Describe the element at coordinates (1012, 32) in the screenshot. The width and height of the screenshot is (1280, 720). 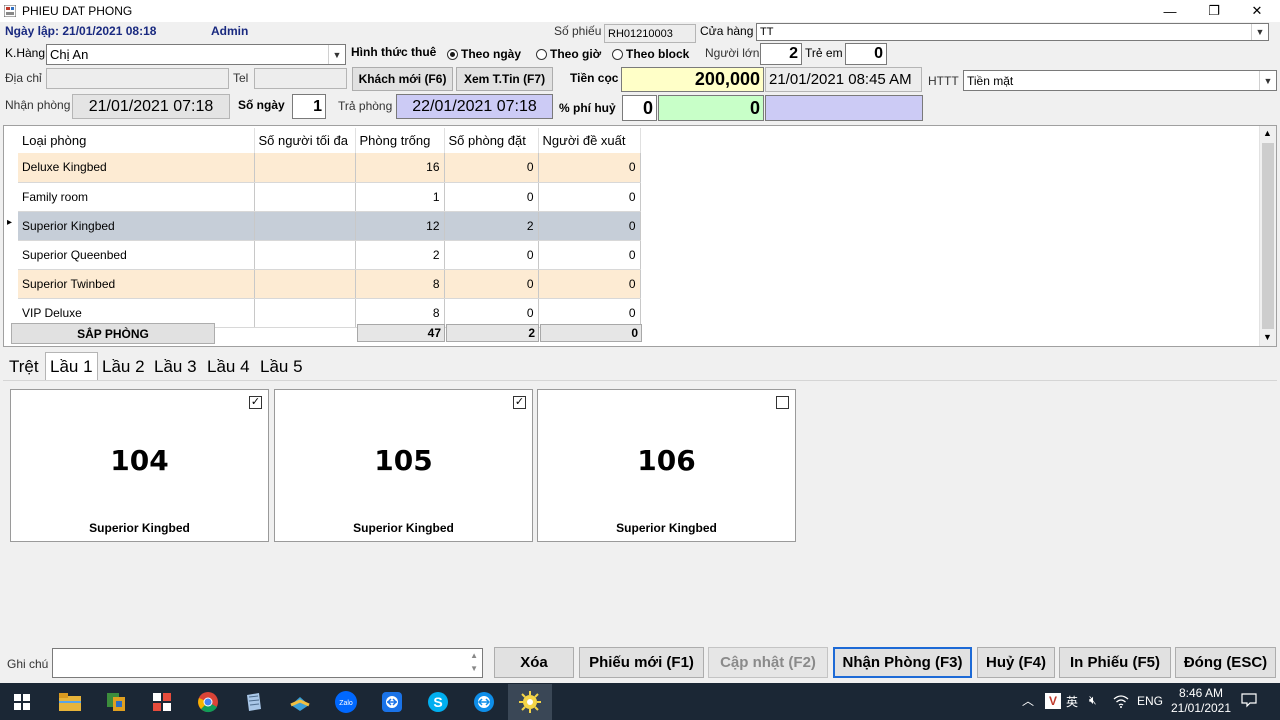
I see `cua-hang-select: TT ▼` at that location.